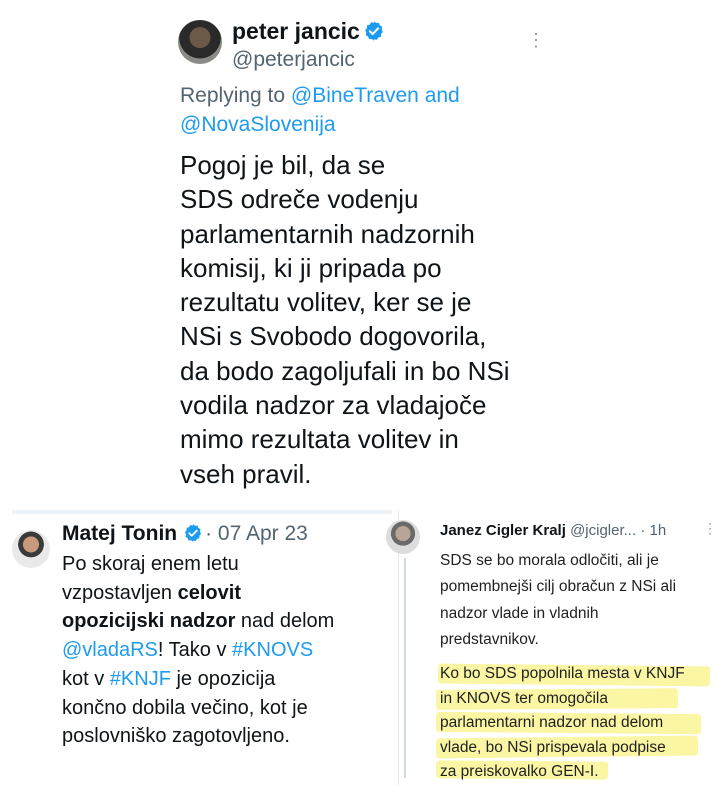 This screenshot has height=785, width=720. I want to click on tweet-line: kot v #KNJF je opozicija, so click(224, 679).